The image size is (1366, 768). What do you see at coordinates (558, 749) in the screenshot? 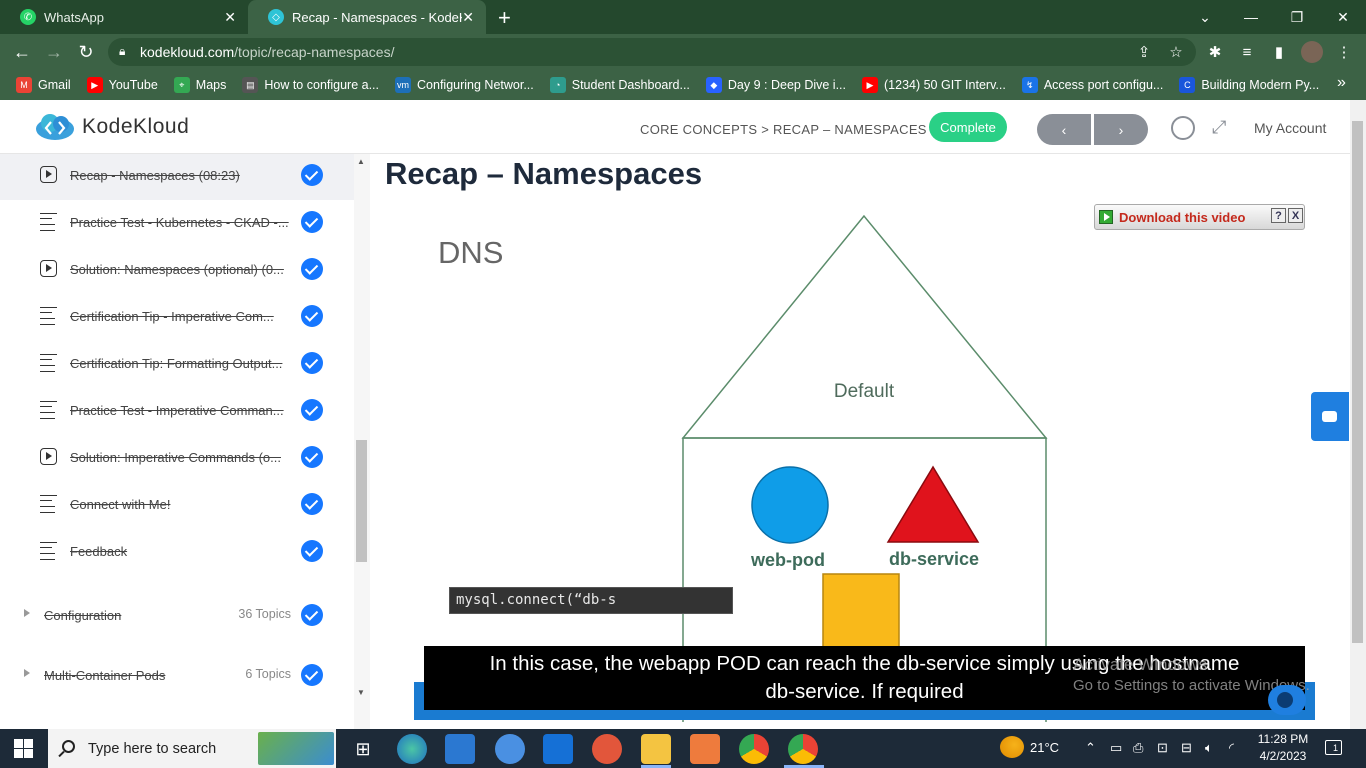
I see `mail-icon` at bounding box center [558, 749].